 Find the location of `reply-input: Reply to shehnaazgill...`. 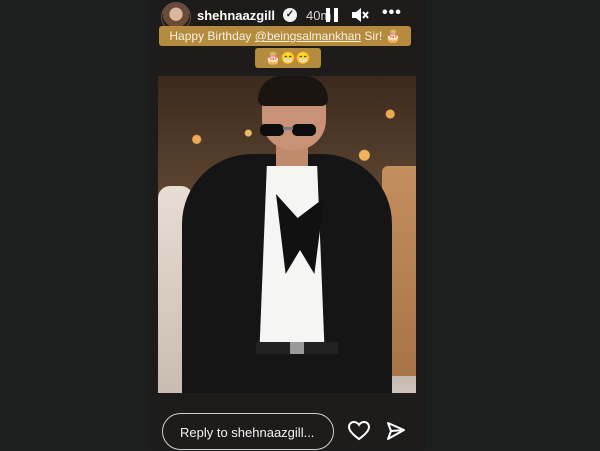

reply-input: Reply to shehnaazgill... is located at coordinates (248, 431).